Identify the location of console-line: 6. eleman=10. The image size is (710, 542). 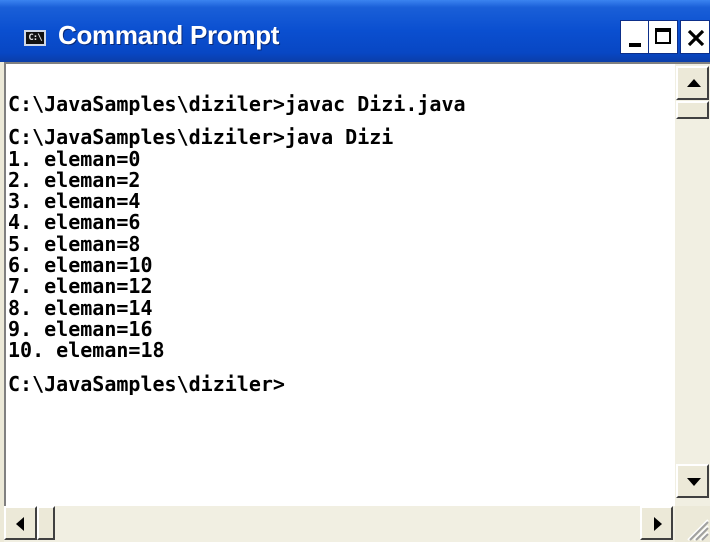
(80, 265).